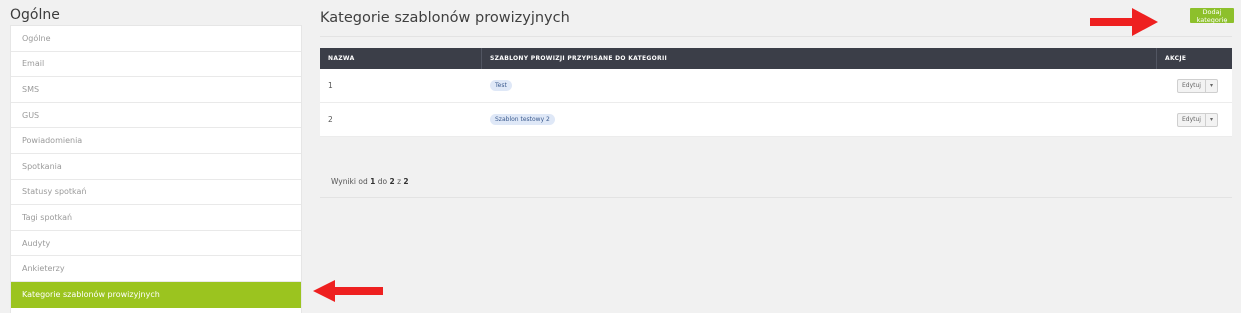 This screenshot has width=1241, height=313. What do you see at coordinates (399, 181) in the screenshot?
I see `results-of-word: z` at bounding box center [399, 181].